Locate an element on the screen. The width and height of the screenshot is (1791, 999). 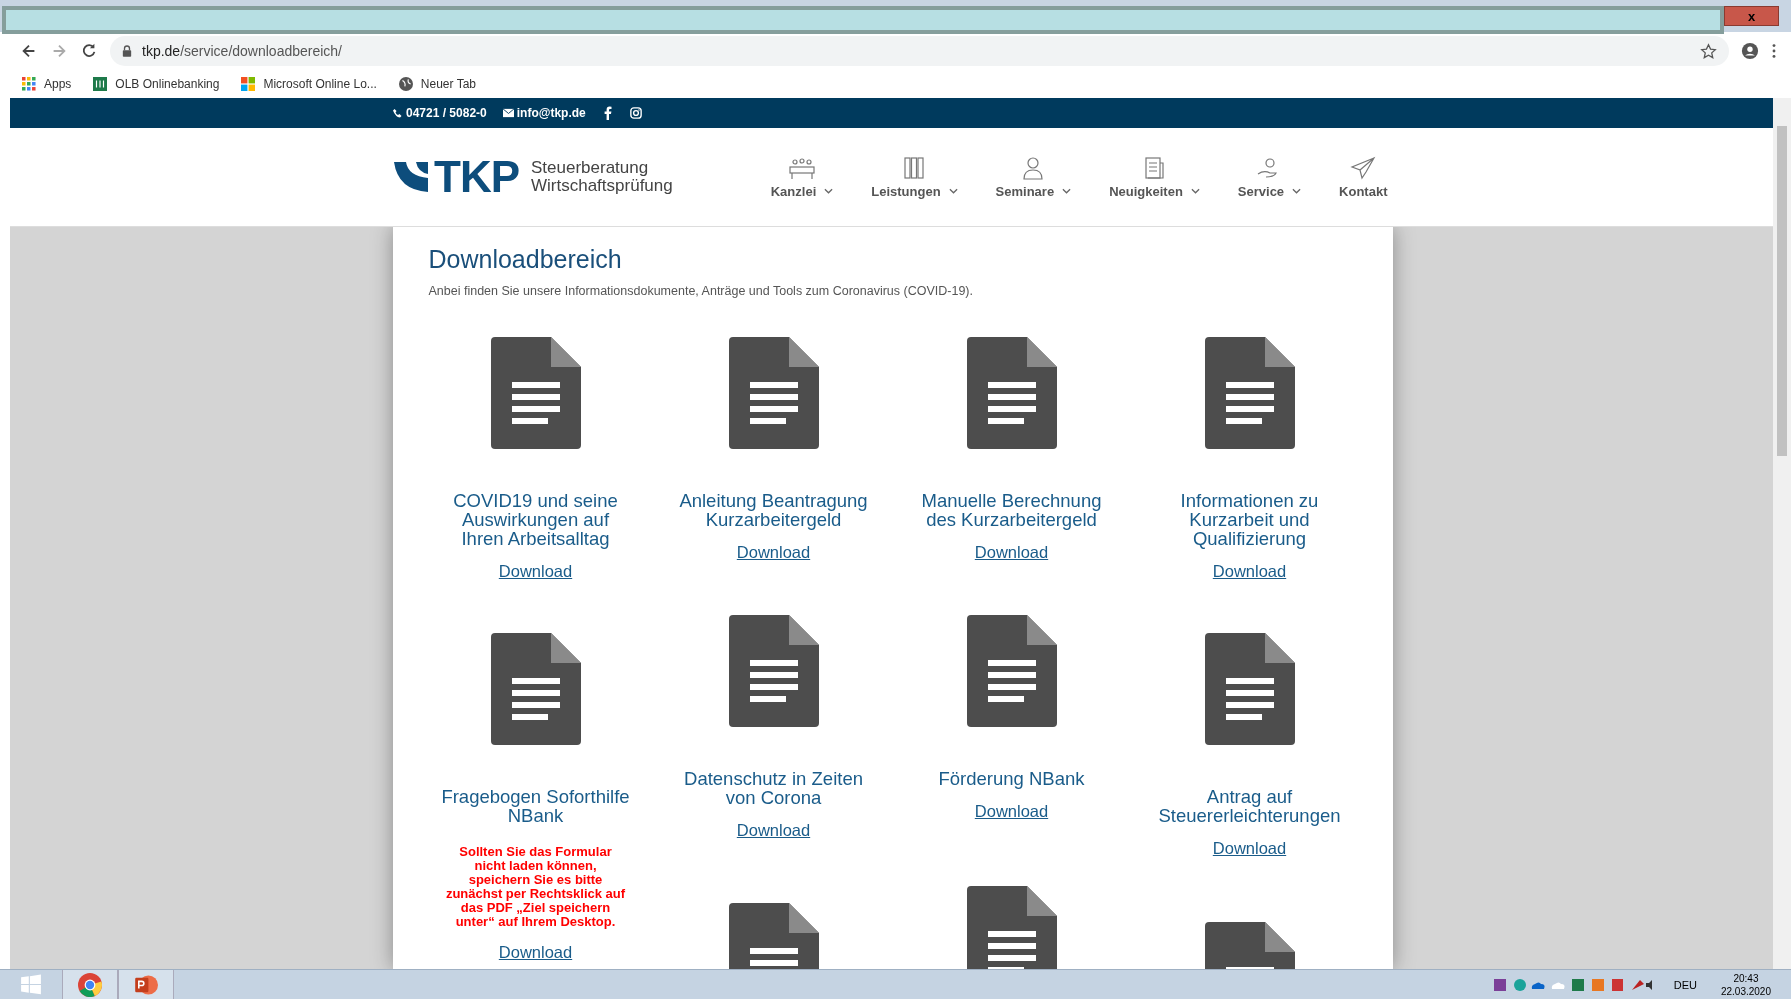
nav-menu-item: Leistungen is located at coordinates (914, 177).